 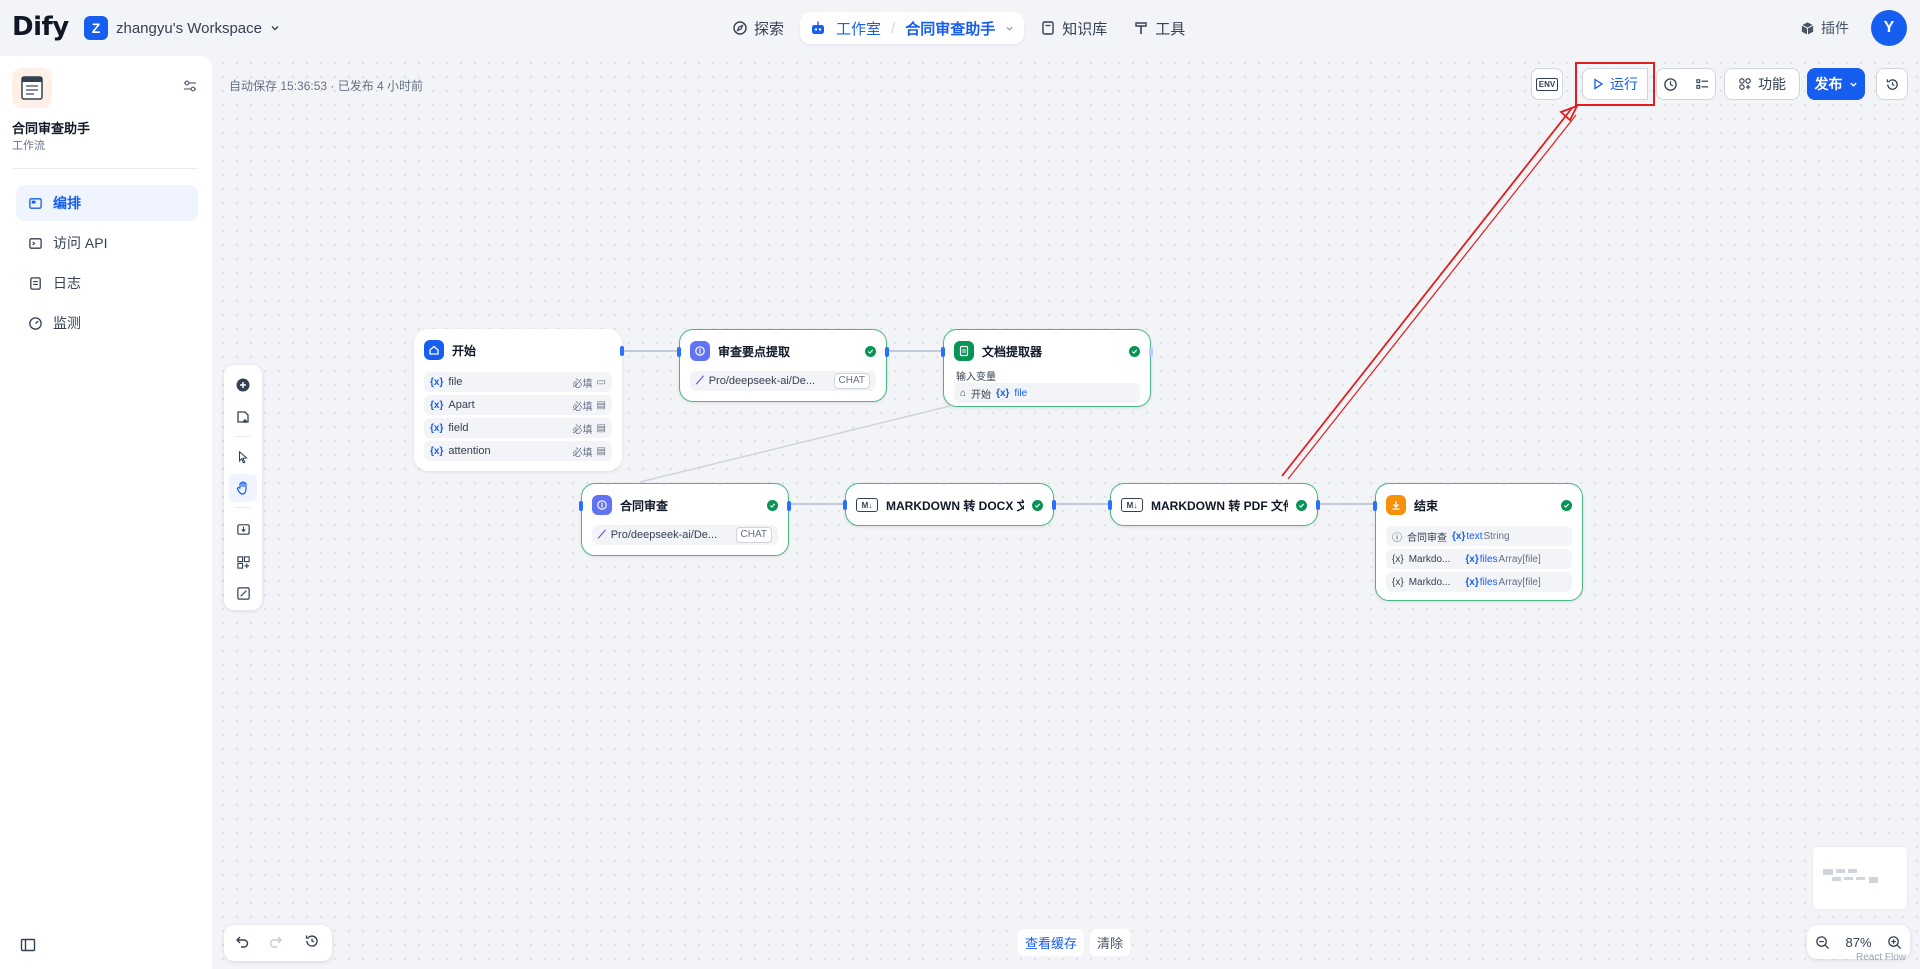 I want to click on end-output-row: {x} Markdo... {x} files Array[file], so click(x=1479, y=582).